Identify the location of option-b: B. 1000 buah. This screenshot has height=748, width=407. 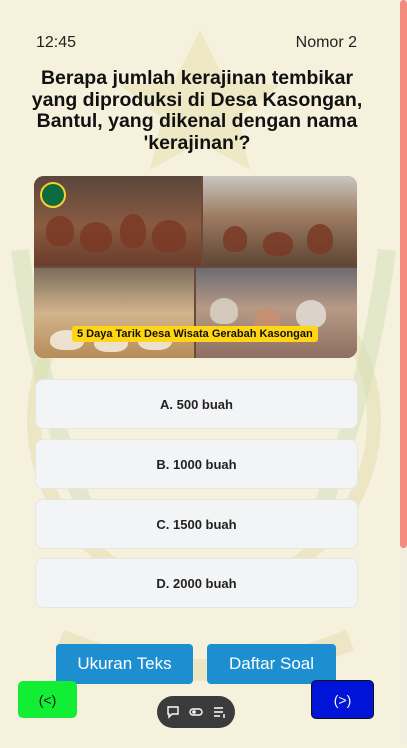
(196, 464).